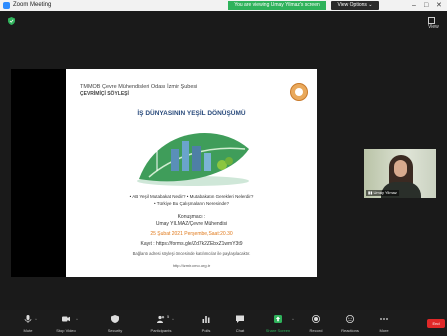 The height and width of the screenshot is (336, 447). What do you see at coordinates (316, 319) in the screenshot?
I see `record-icon` at bounding box center [316, 319].